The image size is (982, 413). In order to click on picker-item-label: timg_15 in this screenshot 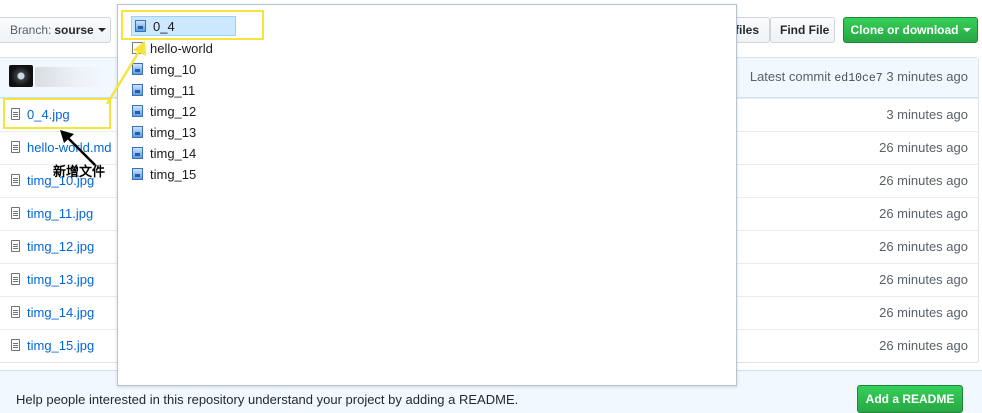, I will do `click(173, 174)`.